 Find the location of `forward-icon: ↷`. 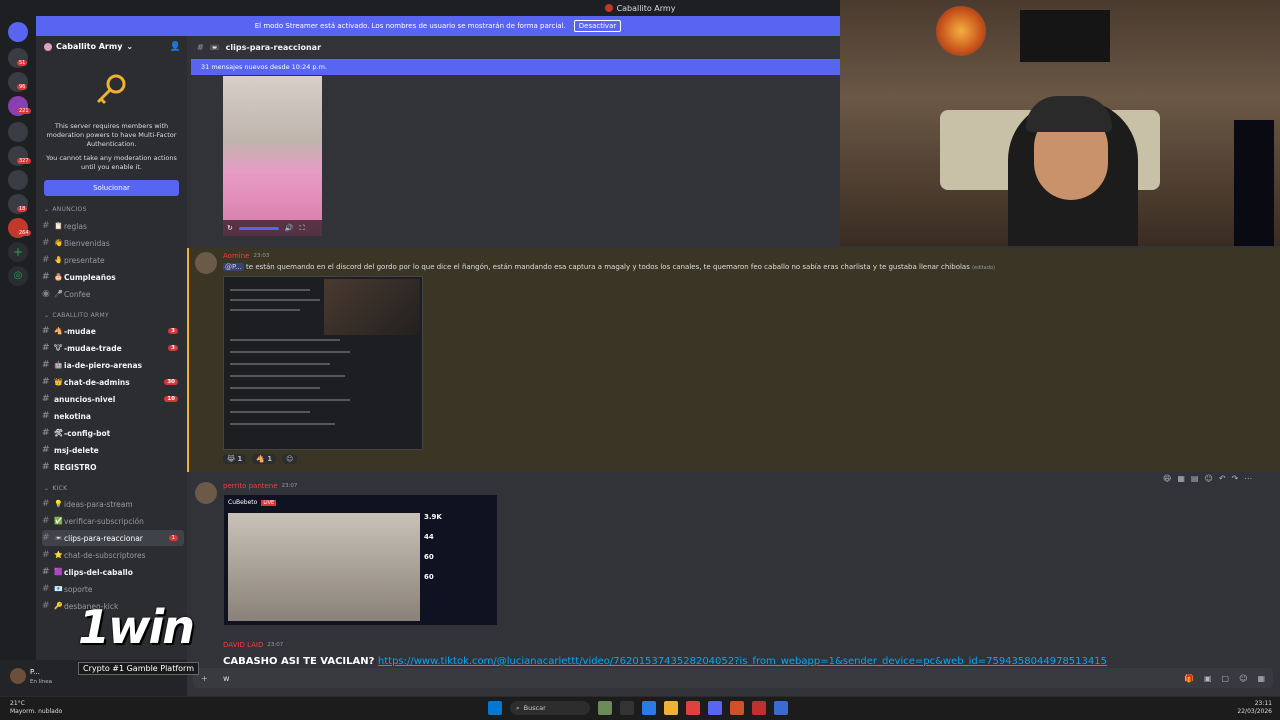

forward-icon: ↷ is located at coordinates (1235, 478).